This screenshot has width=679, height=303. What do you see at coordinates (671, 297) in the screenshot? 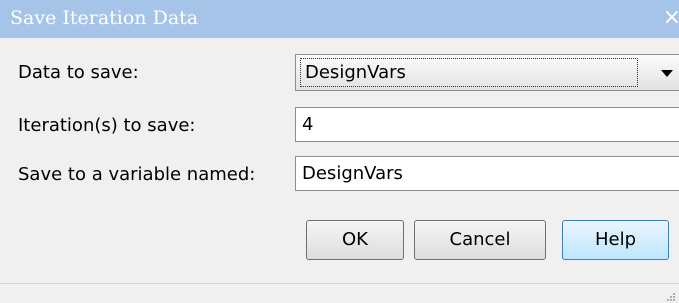
I see `resize-grip-icon` at bounding box center [671, 297].